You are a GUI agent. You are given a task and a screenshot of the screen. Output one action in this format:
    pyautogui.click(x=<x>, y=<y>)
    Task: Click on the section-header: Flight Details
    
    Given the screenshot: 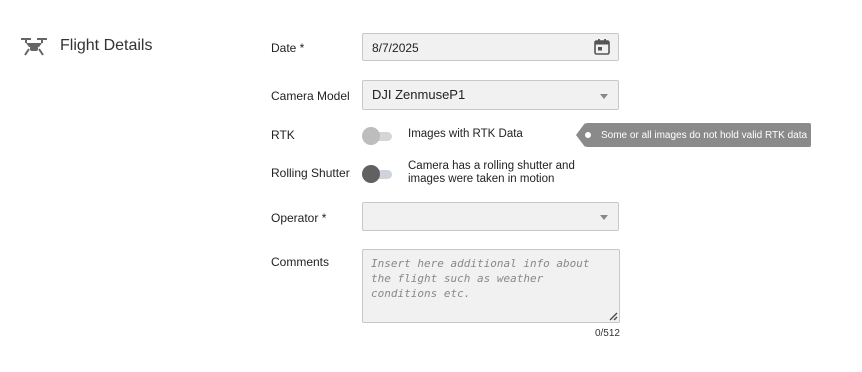 What is the action you would take?
    pyautogui.click(x=86, y=46)
    